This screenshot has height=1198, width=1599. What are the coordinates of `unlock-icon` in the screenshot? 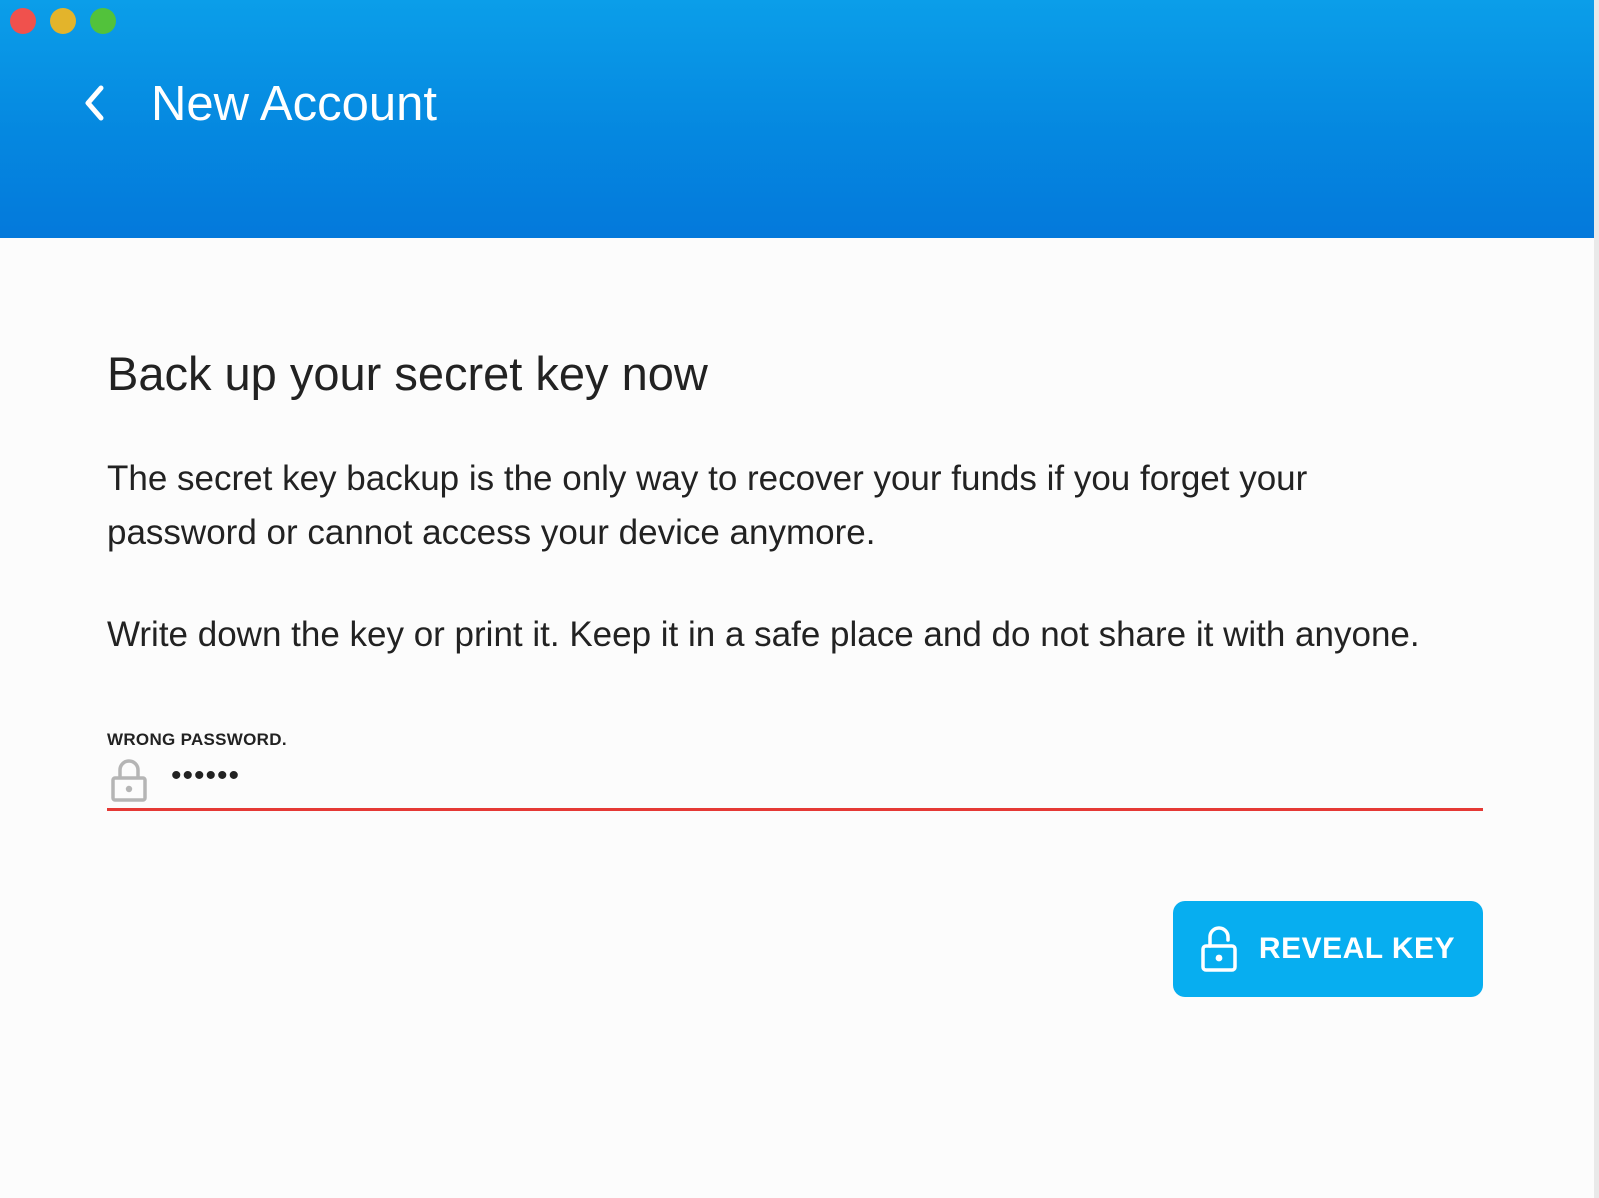 It's located at (1219, 949).